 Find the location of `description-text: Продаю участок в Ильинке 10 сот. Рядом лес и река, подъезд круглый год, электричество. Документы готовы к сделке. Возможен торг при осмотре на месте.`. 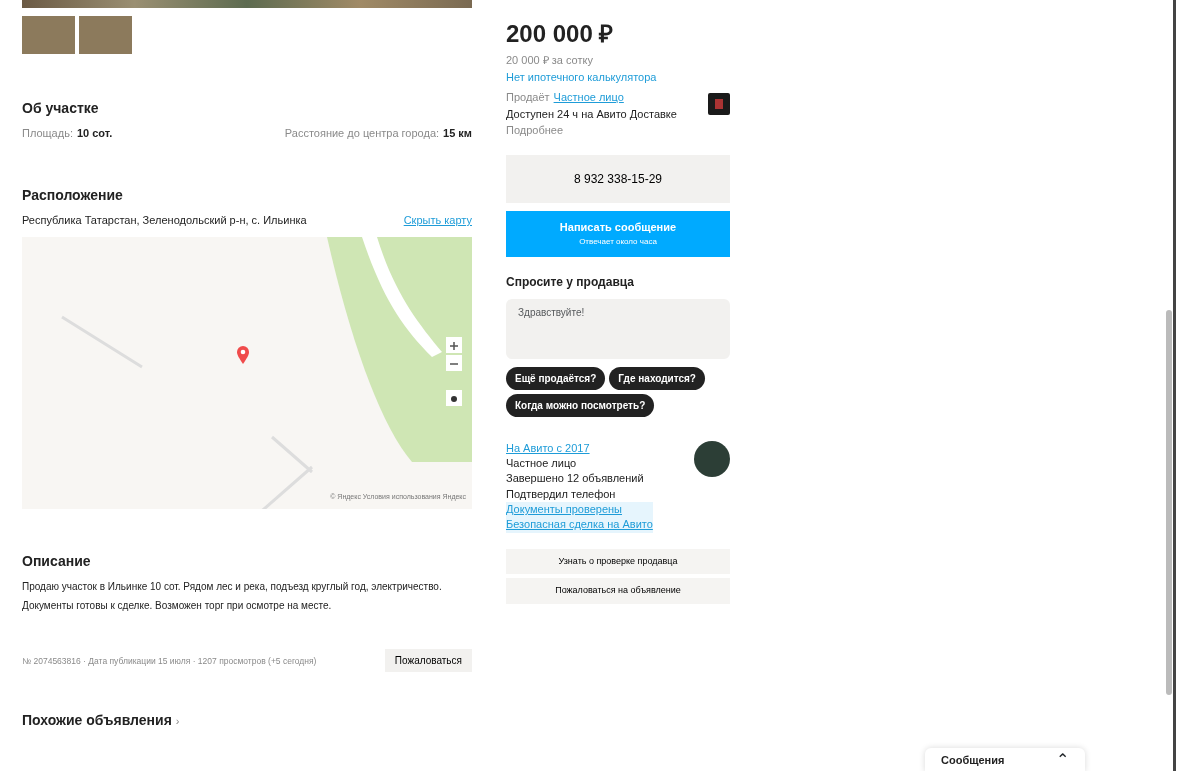

description-text: Продаю участок в Ильинке 10 сот. Рядом лес и река, подъезд круглый год, электричество. Документы готовы к сделке. Возможен торг при осмотре на месте. is located at coordinates (232, 597).